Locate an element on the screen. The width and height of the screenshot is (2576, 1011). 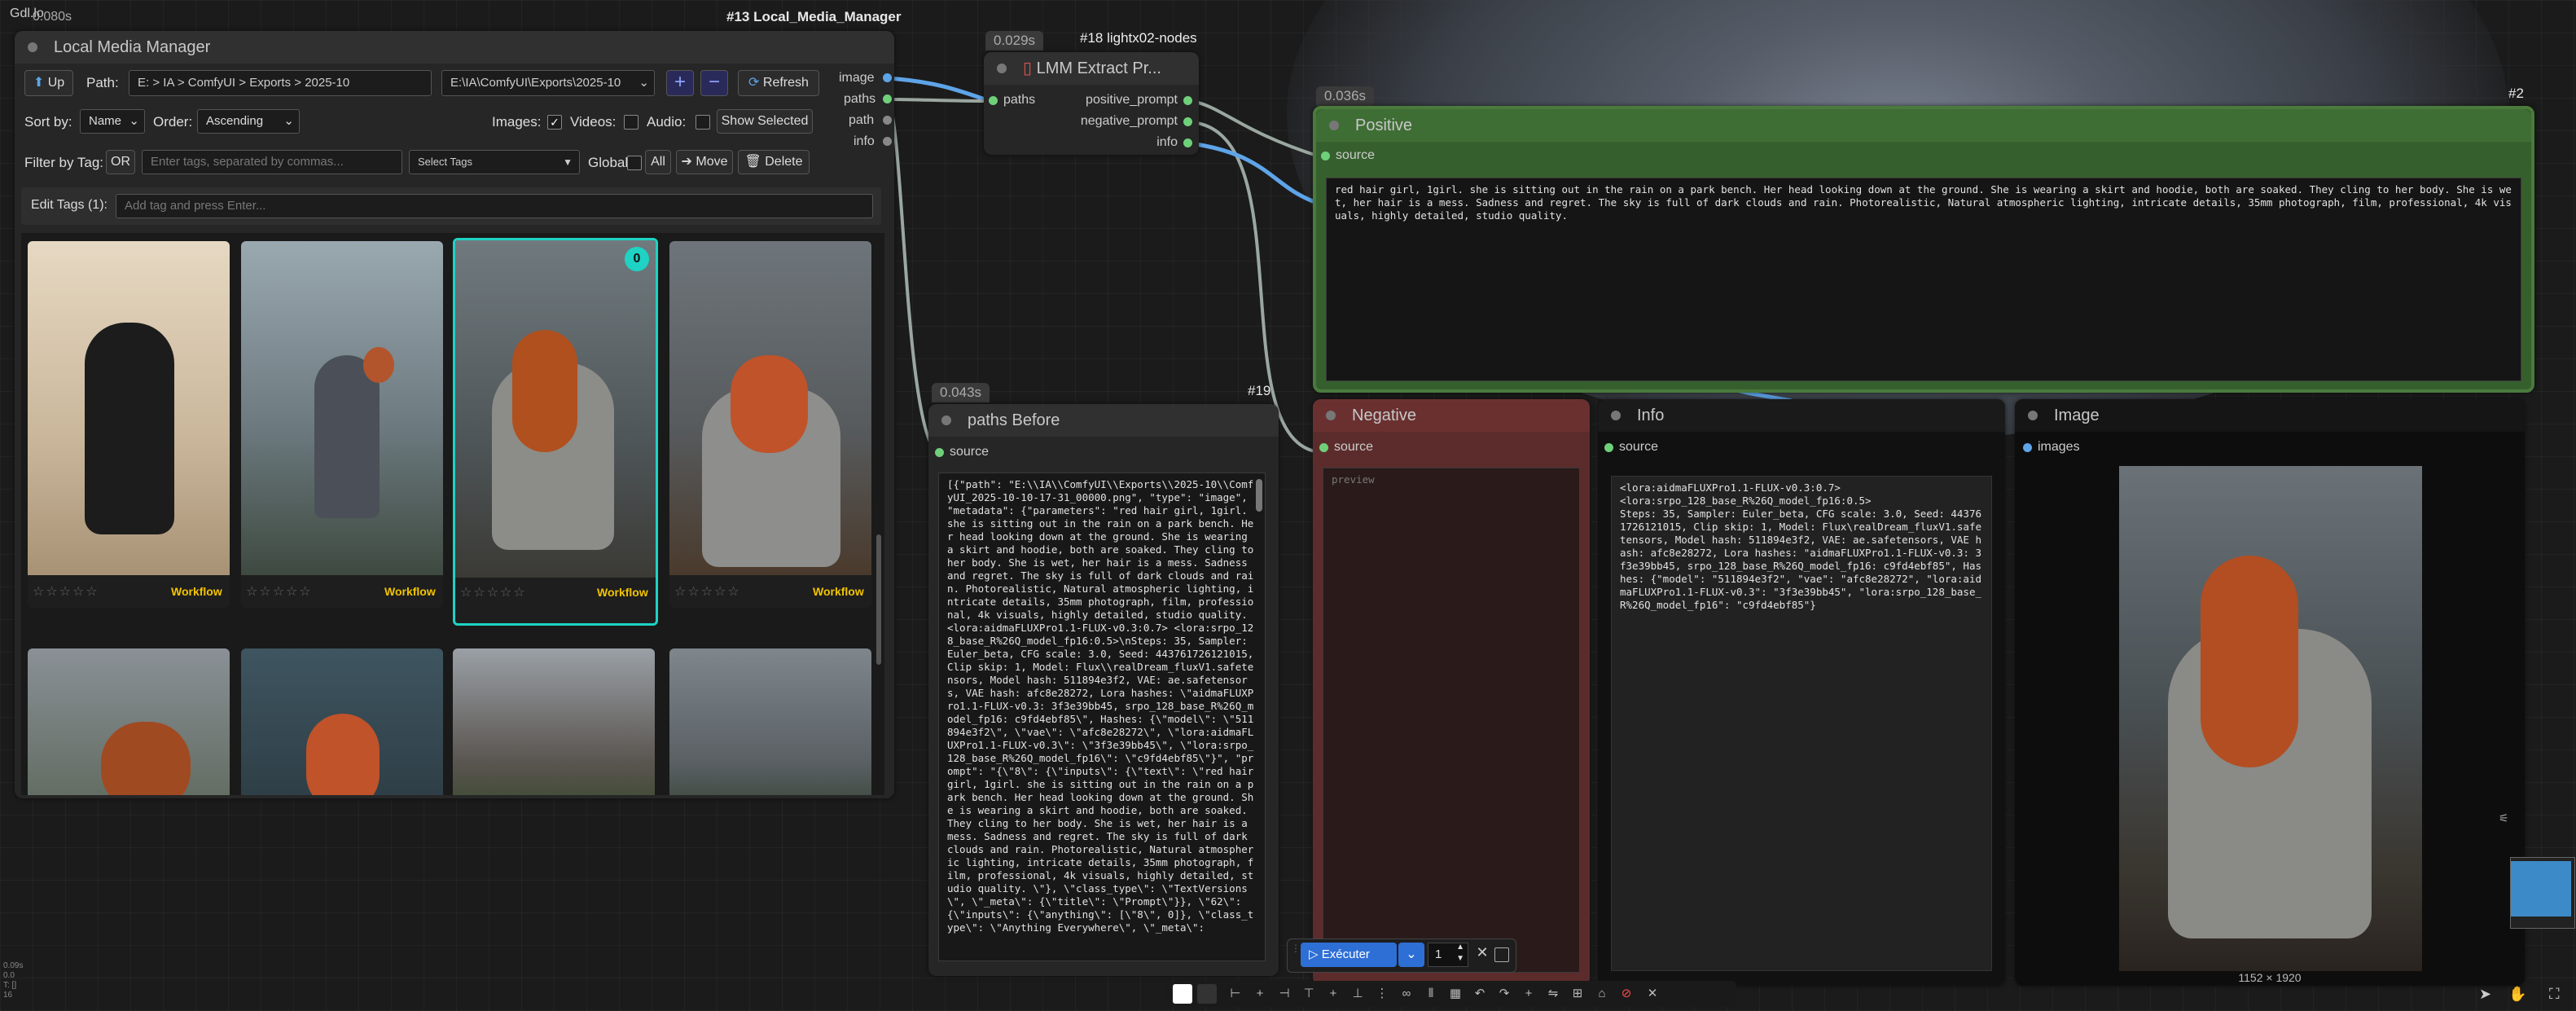
remove-path-button: − is located at coordinates (714, 83).